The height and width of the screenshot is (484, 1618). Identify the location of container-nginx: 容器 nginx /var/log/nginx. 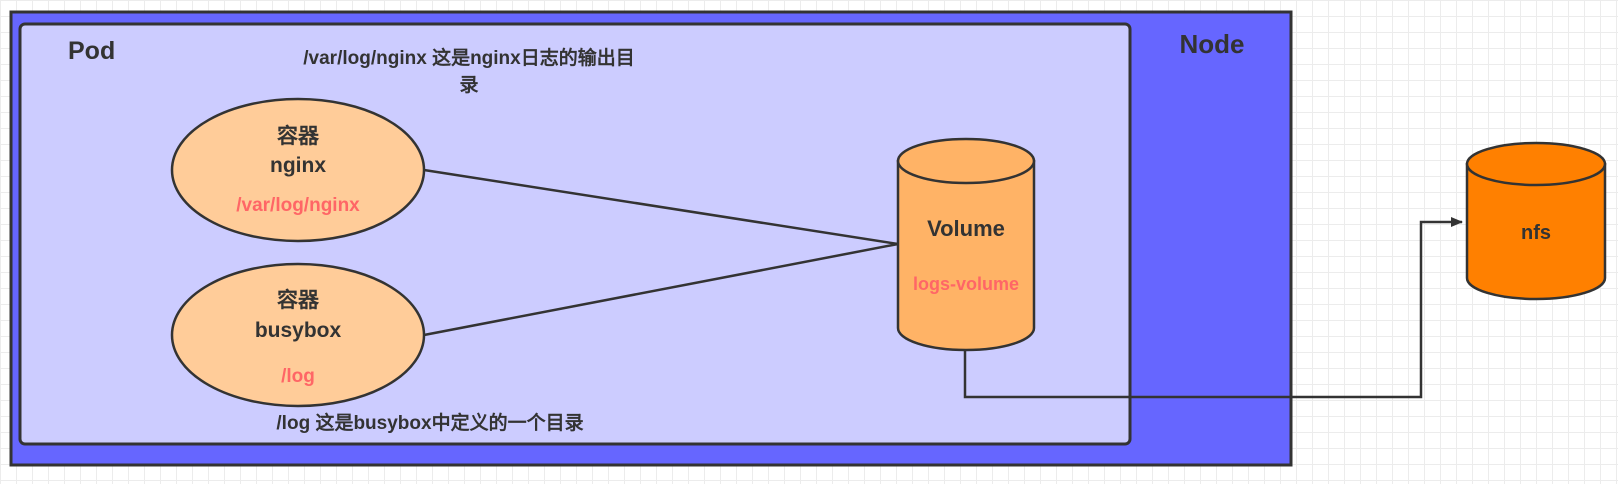
(298, 170).